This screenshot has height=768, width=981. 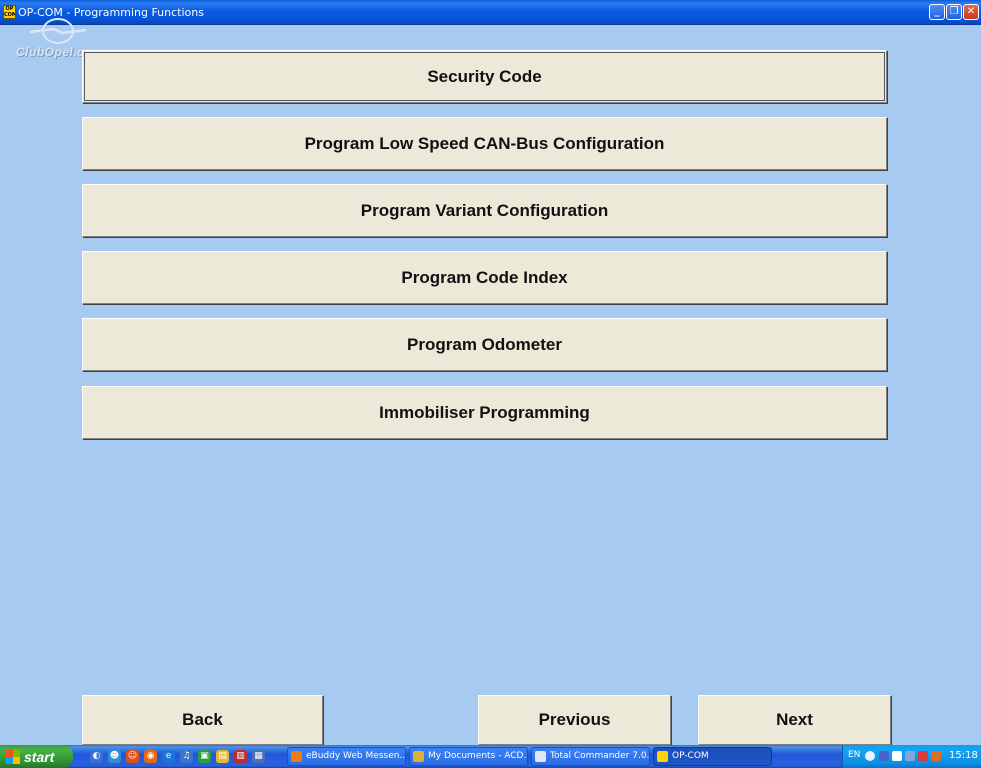 What do you see at coordinates (296, 756) in the screenshot?
I see `ebuddy-icon` at bounding box center [296, 756].